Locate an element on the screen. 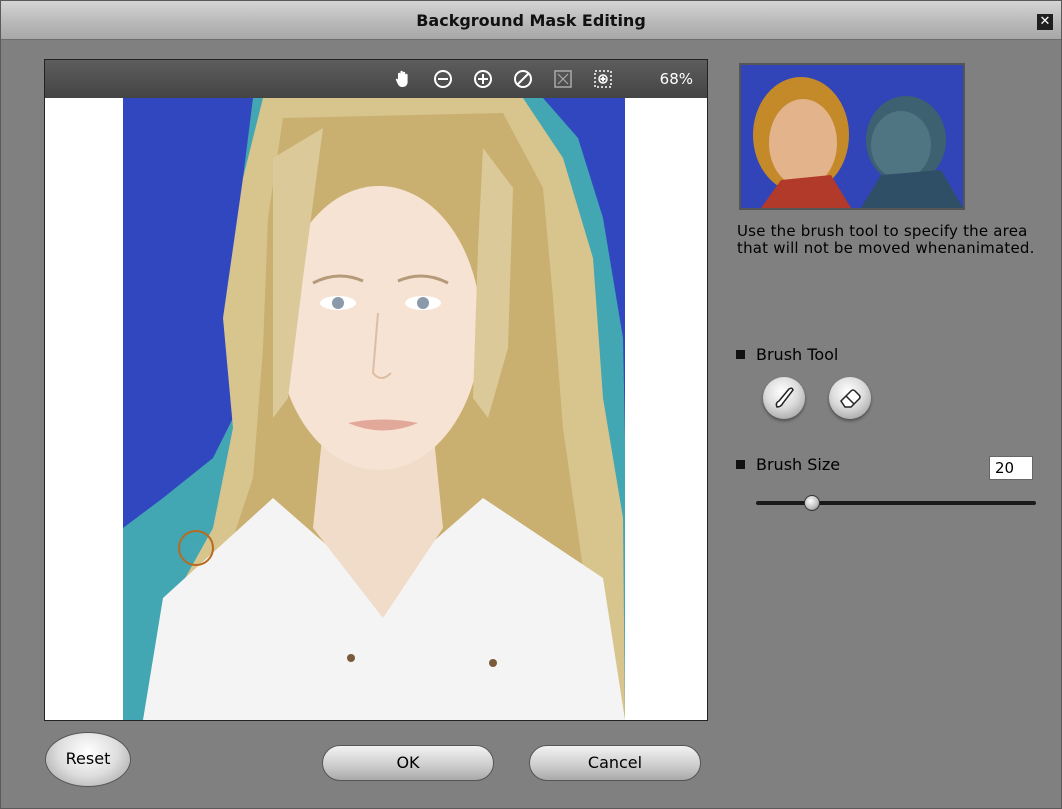 The width and height of the screenshot is (1062, 809). slider-handle is located at coordinates (812, 503).